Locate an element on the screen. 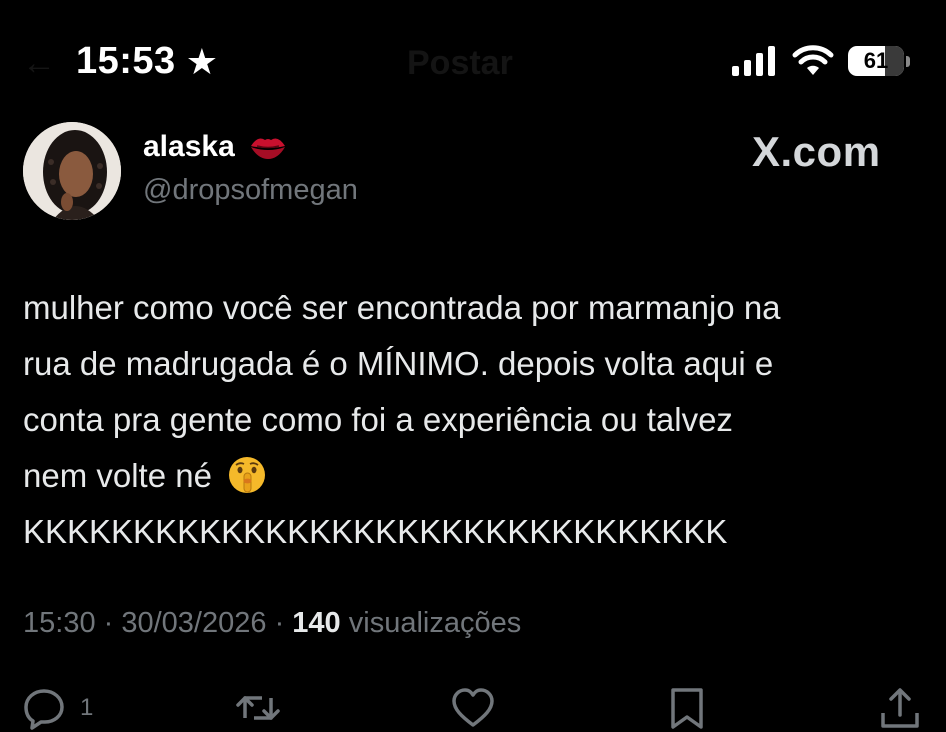 The width and height of the screenshot is (946, 732). bookmark-button is located at coordinates (687, 708).